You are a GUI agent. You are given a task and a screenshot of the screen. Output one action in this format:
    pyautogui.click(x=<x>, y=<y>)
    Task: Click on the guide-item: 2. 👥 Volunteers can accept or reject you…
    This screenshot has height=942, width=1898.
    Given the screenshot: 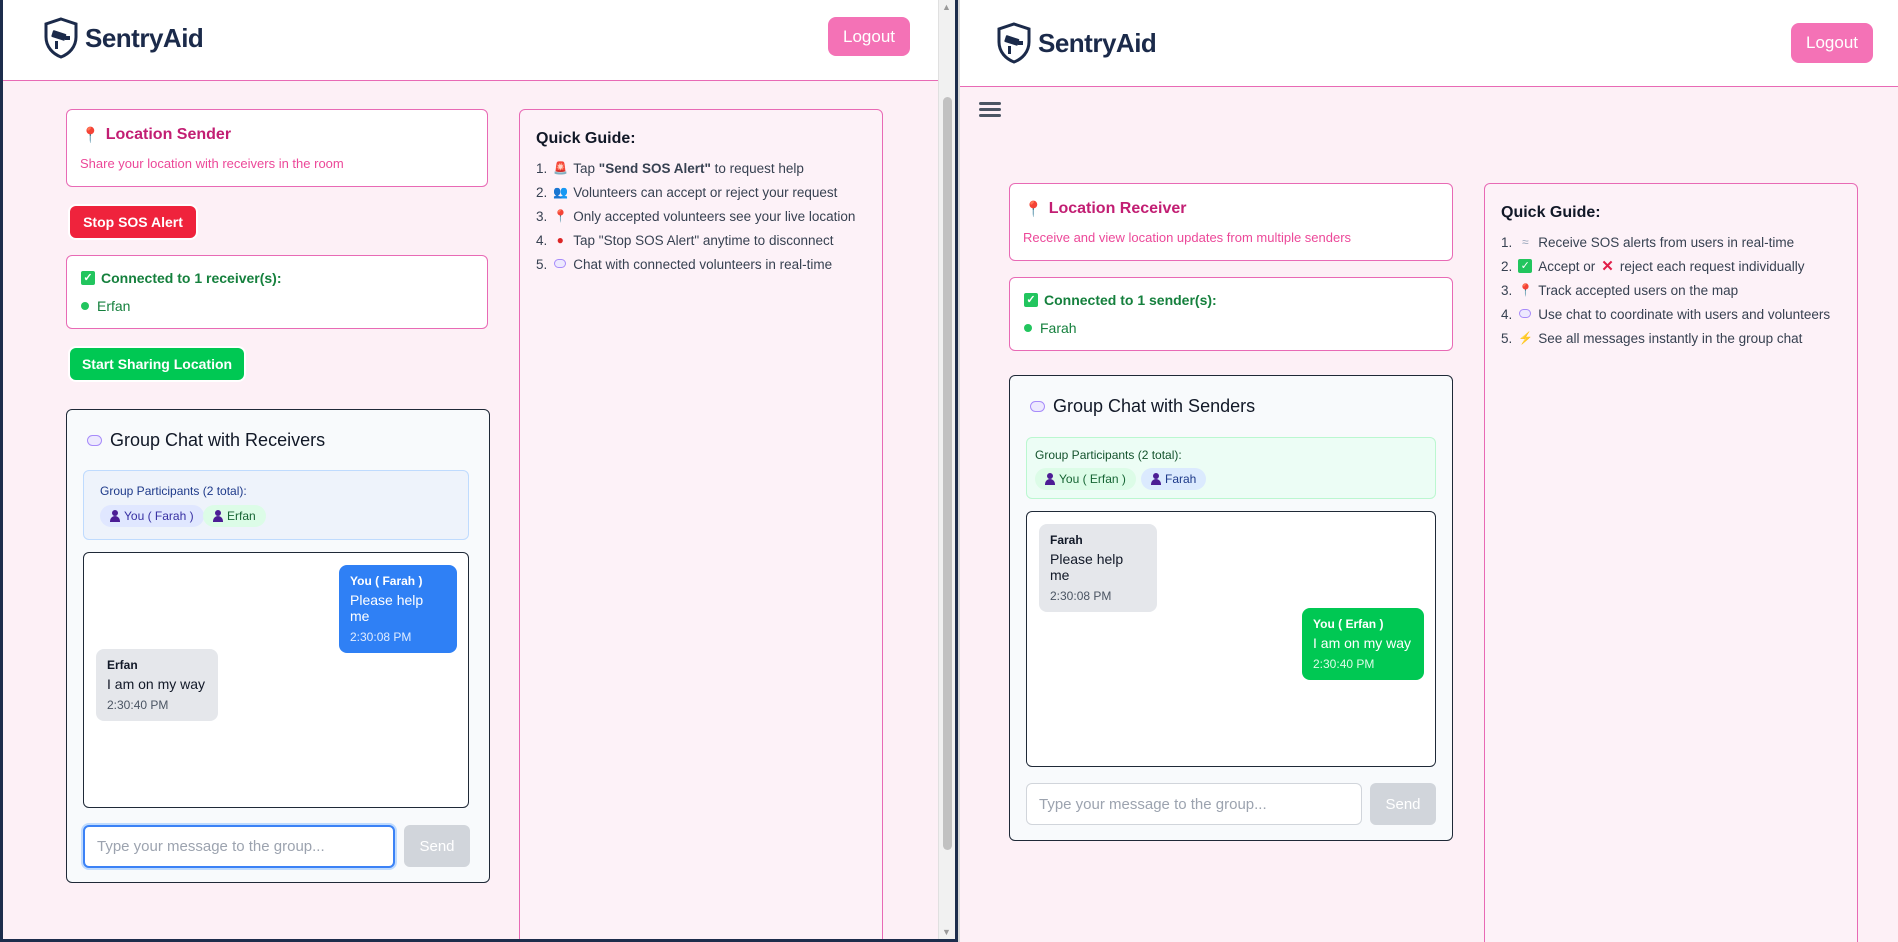 What is the action you would take?
    pyautogui.click(x=687, y=192)
    